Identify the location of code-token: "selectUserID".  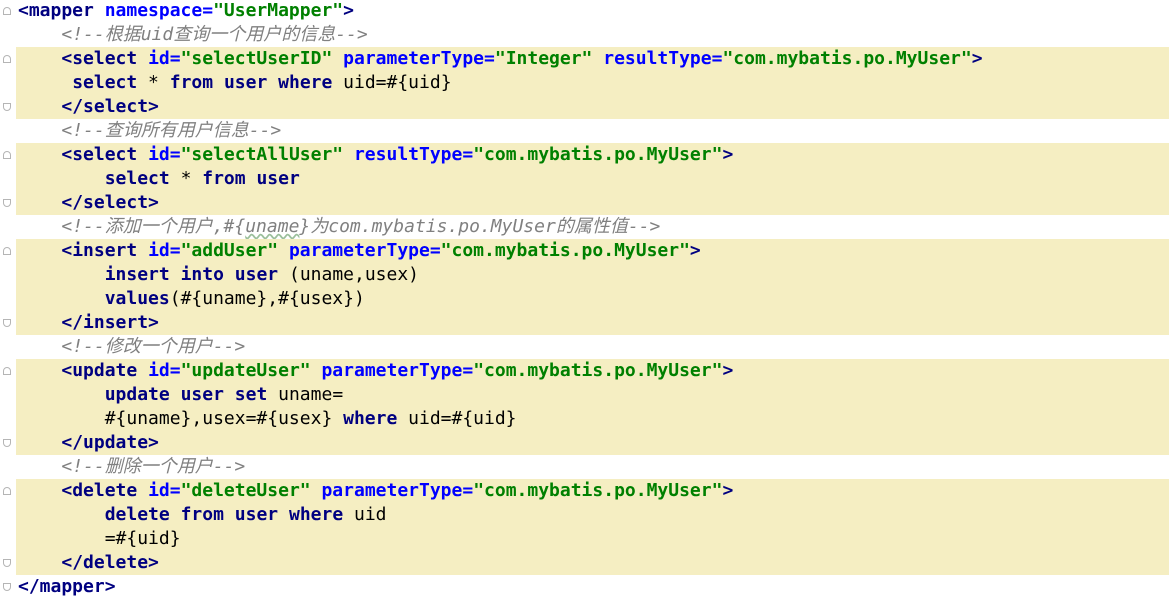
(262, 58).